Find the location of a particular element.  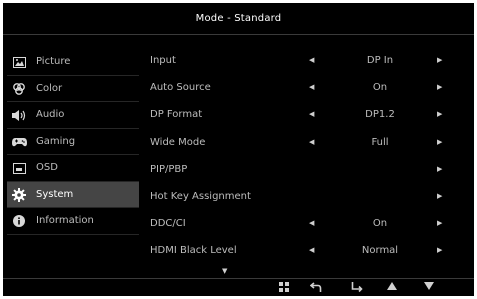

menu-grid-icon is located at coordinates (284, 288).